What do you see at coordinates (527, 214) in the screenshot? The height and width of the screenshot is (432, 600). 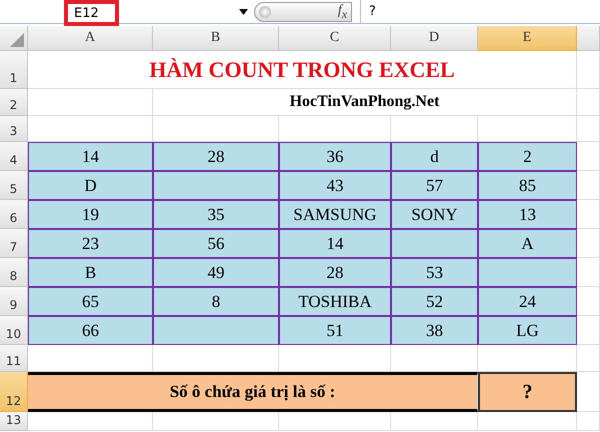 I see `table-cell: 13` at bounding box center [527, 214].